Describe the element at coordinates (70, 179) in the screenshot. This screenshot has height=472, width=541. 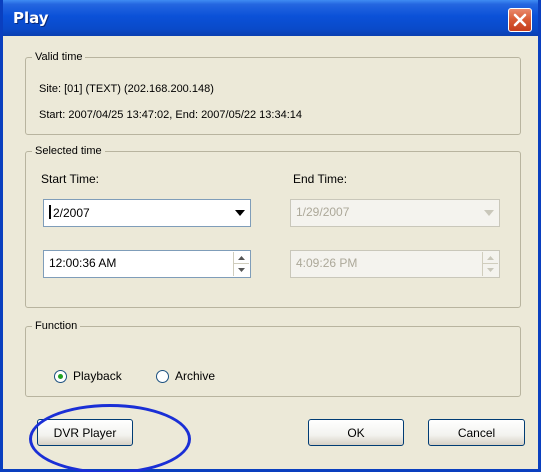
I see `start-time-label: Start Time:` at that location.